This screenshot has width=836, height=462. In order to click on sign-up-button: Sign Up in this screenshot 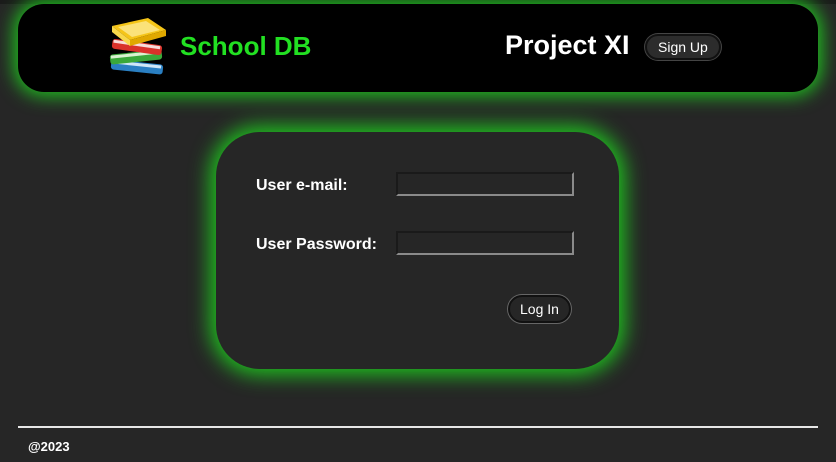, I will do `click(683, 47)`.